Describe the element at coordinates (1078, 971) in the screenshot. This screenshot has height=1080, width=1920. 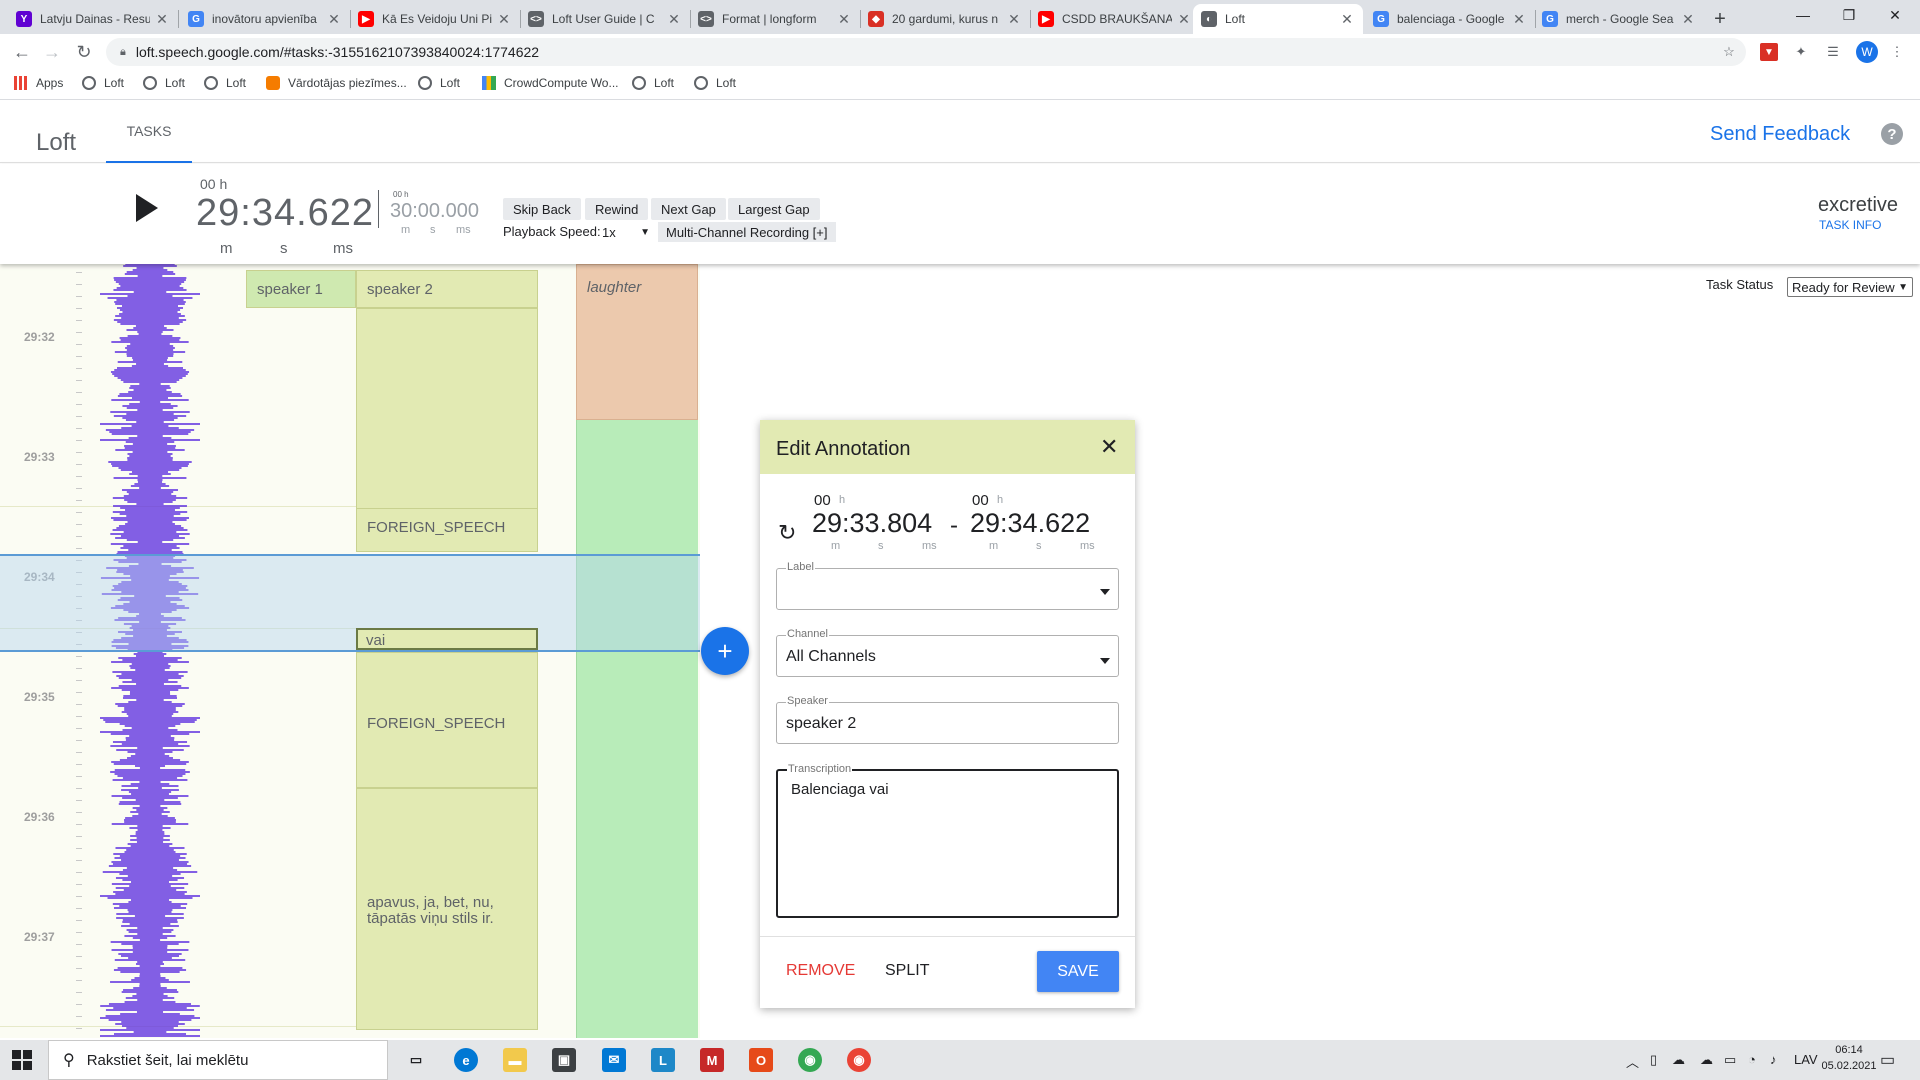
I see `save-button: SAVE` at that location.